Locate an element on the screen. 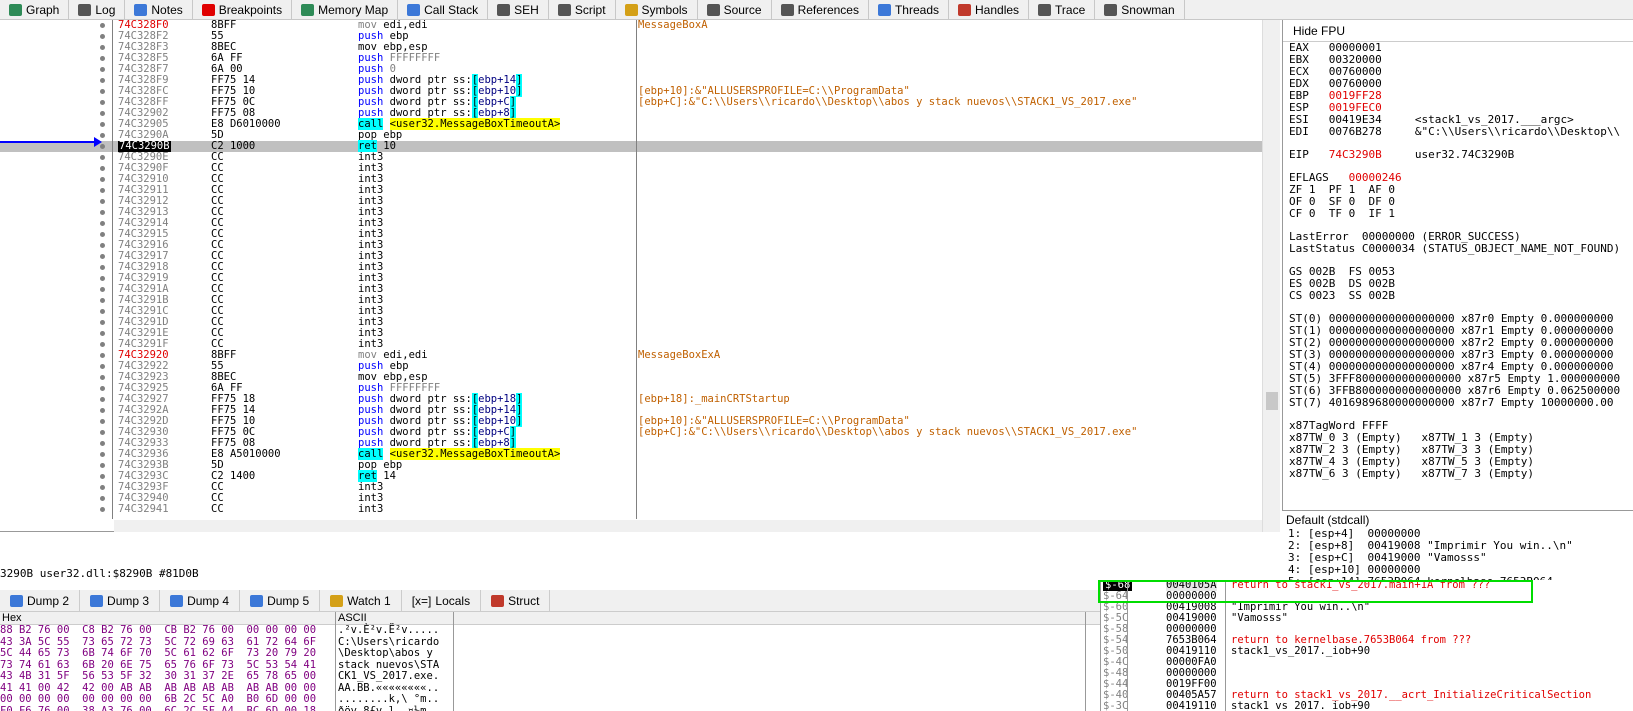  disassembly-row: 74C32933 FF75 08 push dword ptr ss:[ebp+8] is located at coordinates (631, 443).